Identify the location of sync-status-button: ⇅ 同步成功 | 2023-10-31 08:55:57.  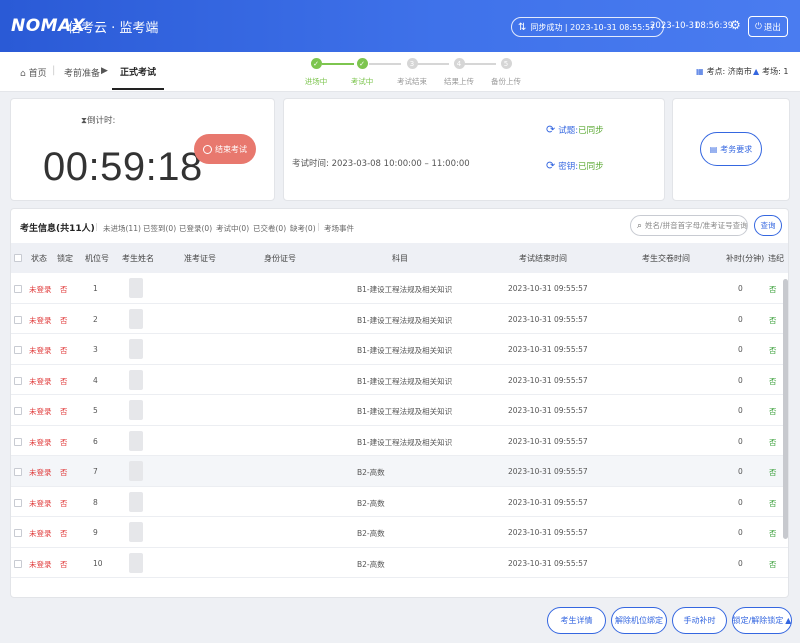
(588, 27).